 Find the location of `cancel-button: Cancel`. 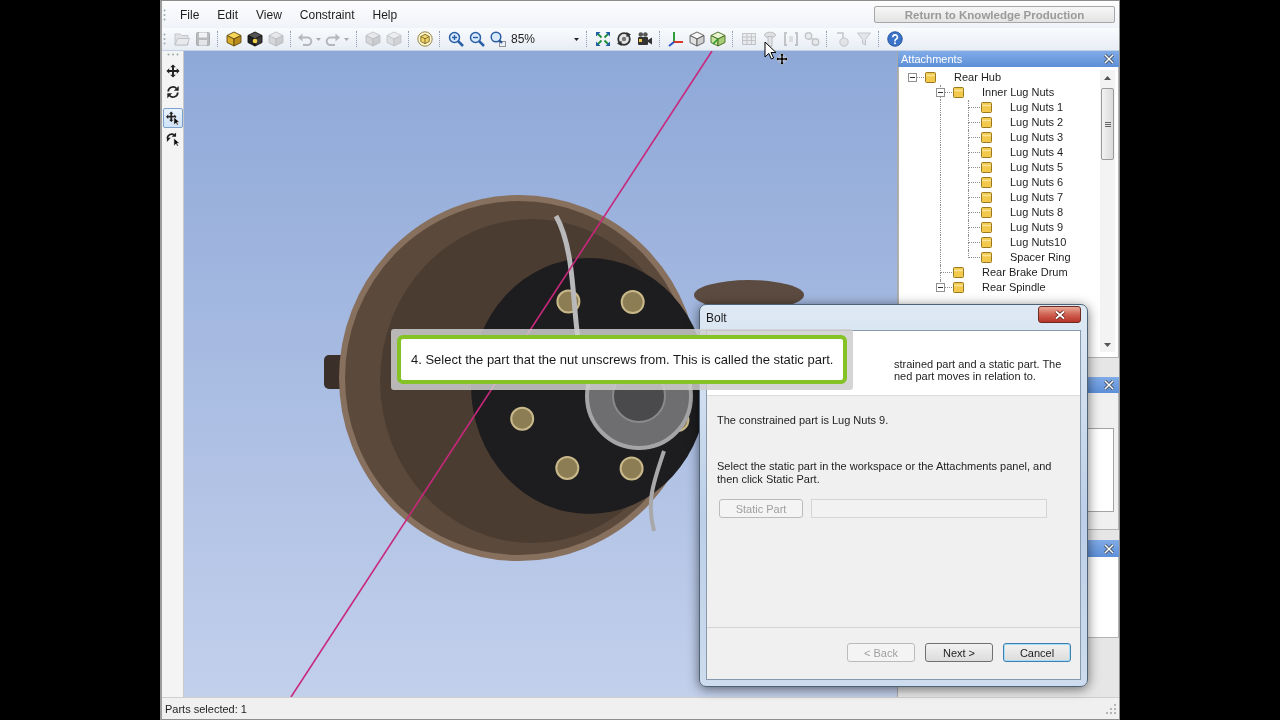

cancel-button: Cancel is located at coordinates (1037, 652).